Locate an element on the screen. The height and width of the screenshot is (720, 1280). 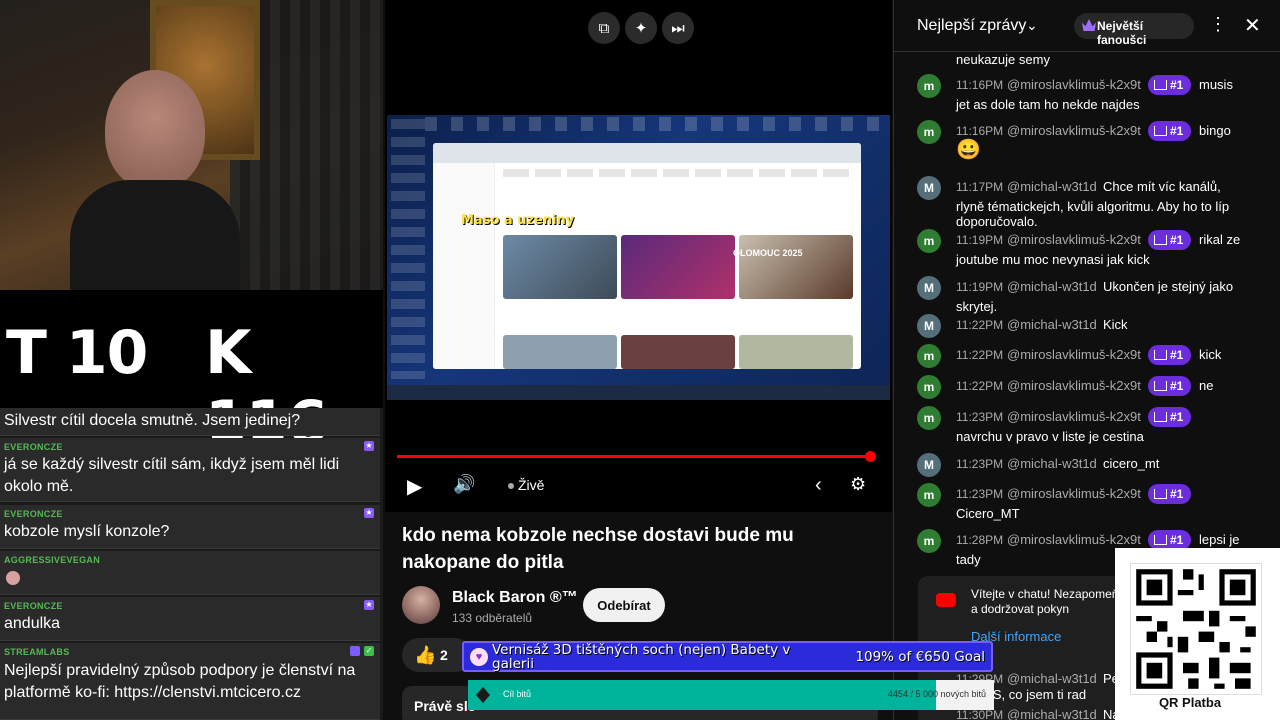
chat-message-text: Ukončen je stejný jako is located at coordinates (1168, 286).